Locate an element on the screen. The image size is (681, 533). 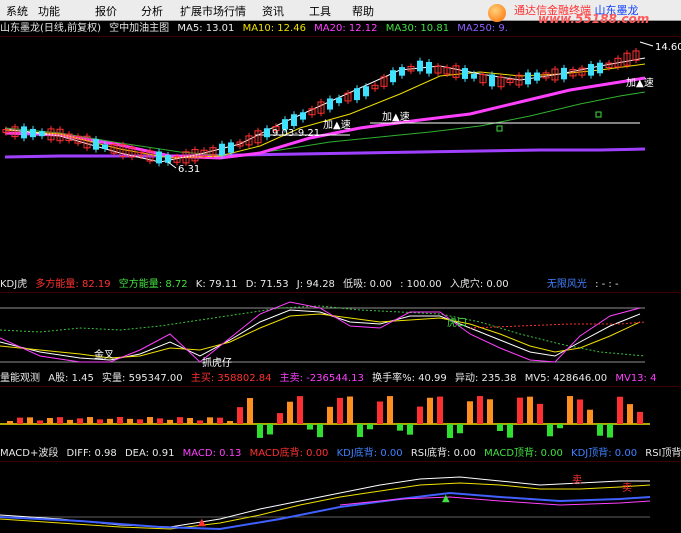
kdj-cross-label: 金叉 is located at coordinates (104, 354).